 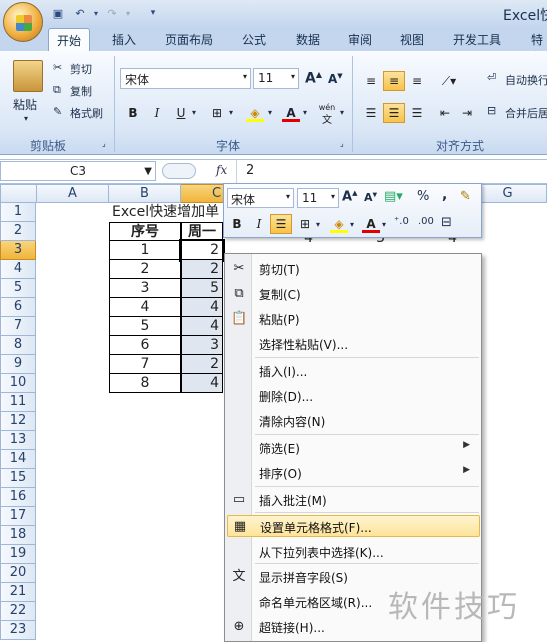 What do you see at coordinates (185, 78) in the screenshot?
I see `font-name-combo: 宋体 ▾` at bounding box center [185, 78].